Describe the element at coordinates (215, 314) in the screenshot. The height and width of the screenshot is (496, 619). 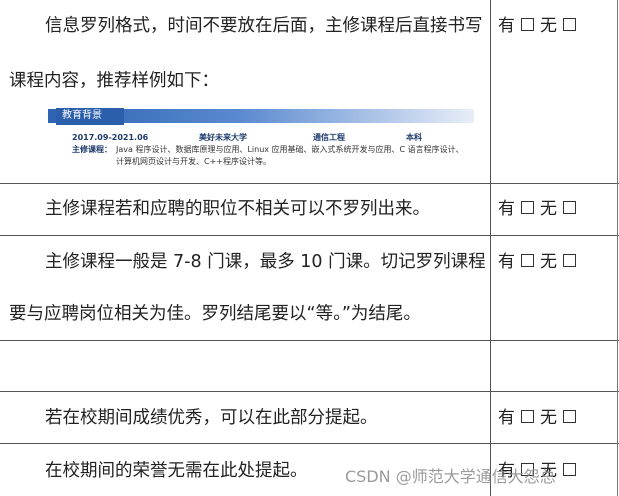
I see `row-3-text-line2: 要与应聘岗位相关为佳。罗列结尾要以“等。”为结尾。` at that location.